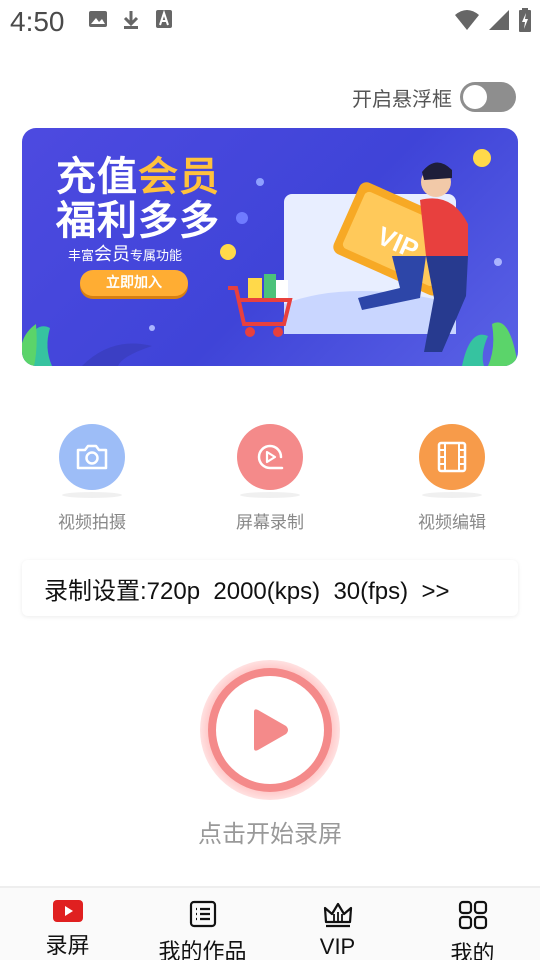  What do you see at coordinates (475, 97) in the screenshot?
I see `toggle-knob` at bounding box center [475, 97].